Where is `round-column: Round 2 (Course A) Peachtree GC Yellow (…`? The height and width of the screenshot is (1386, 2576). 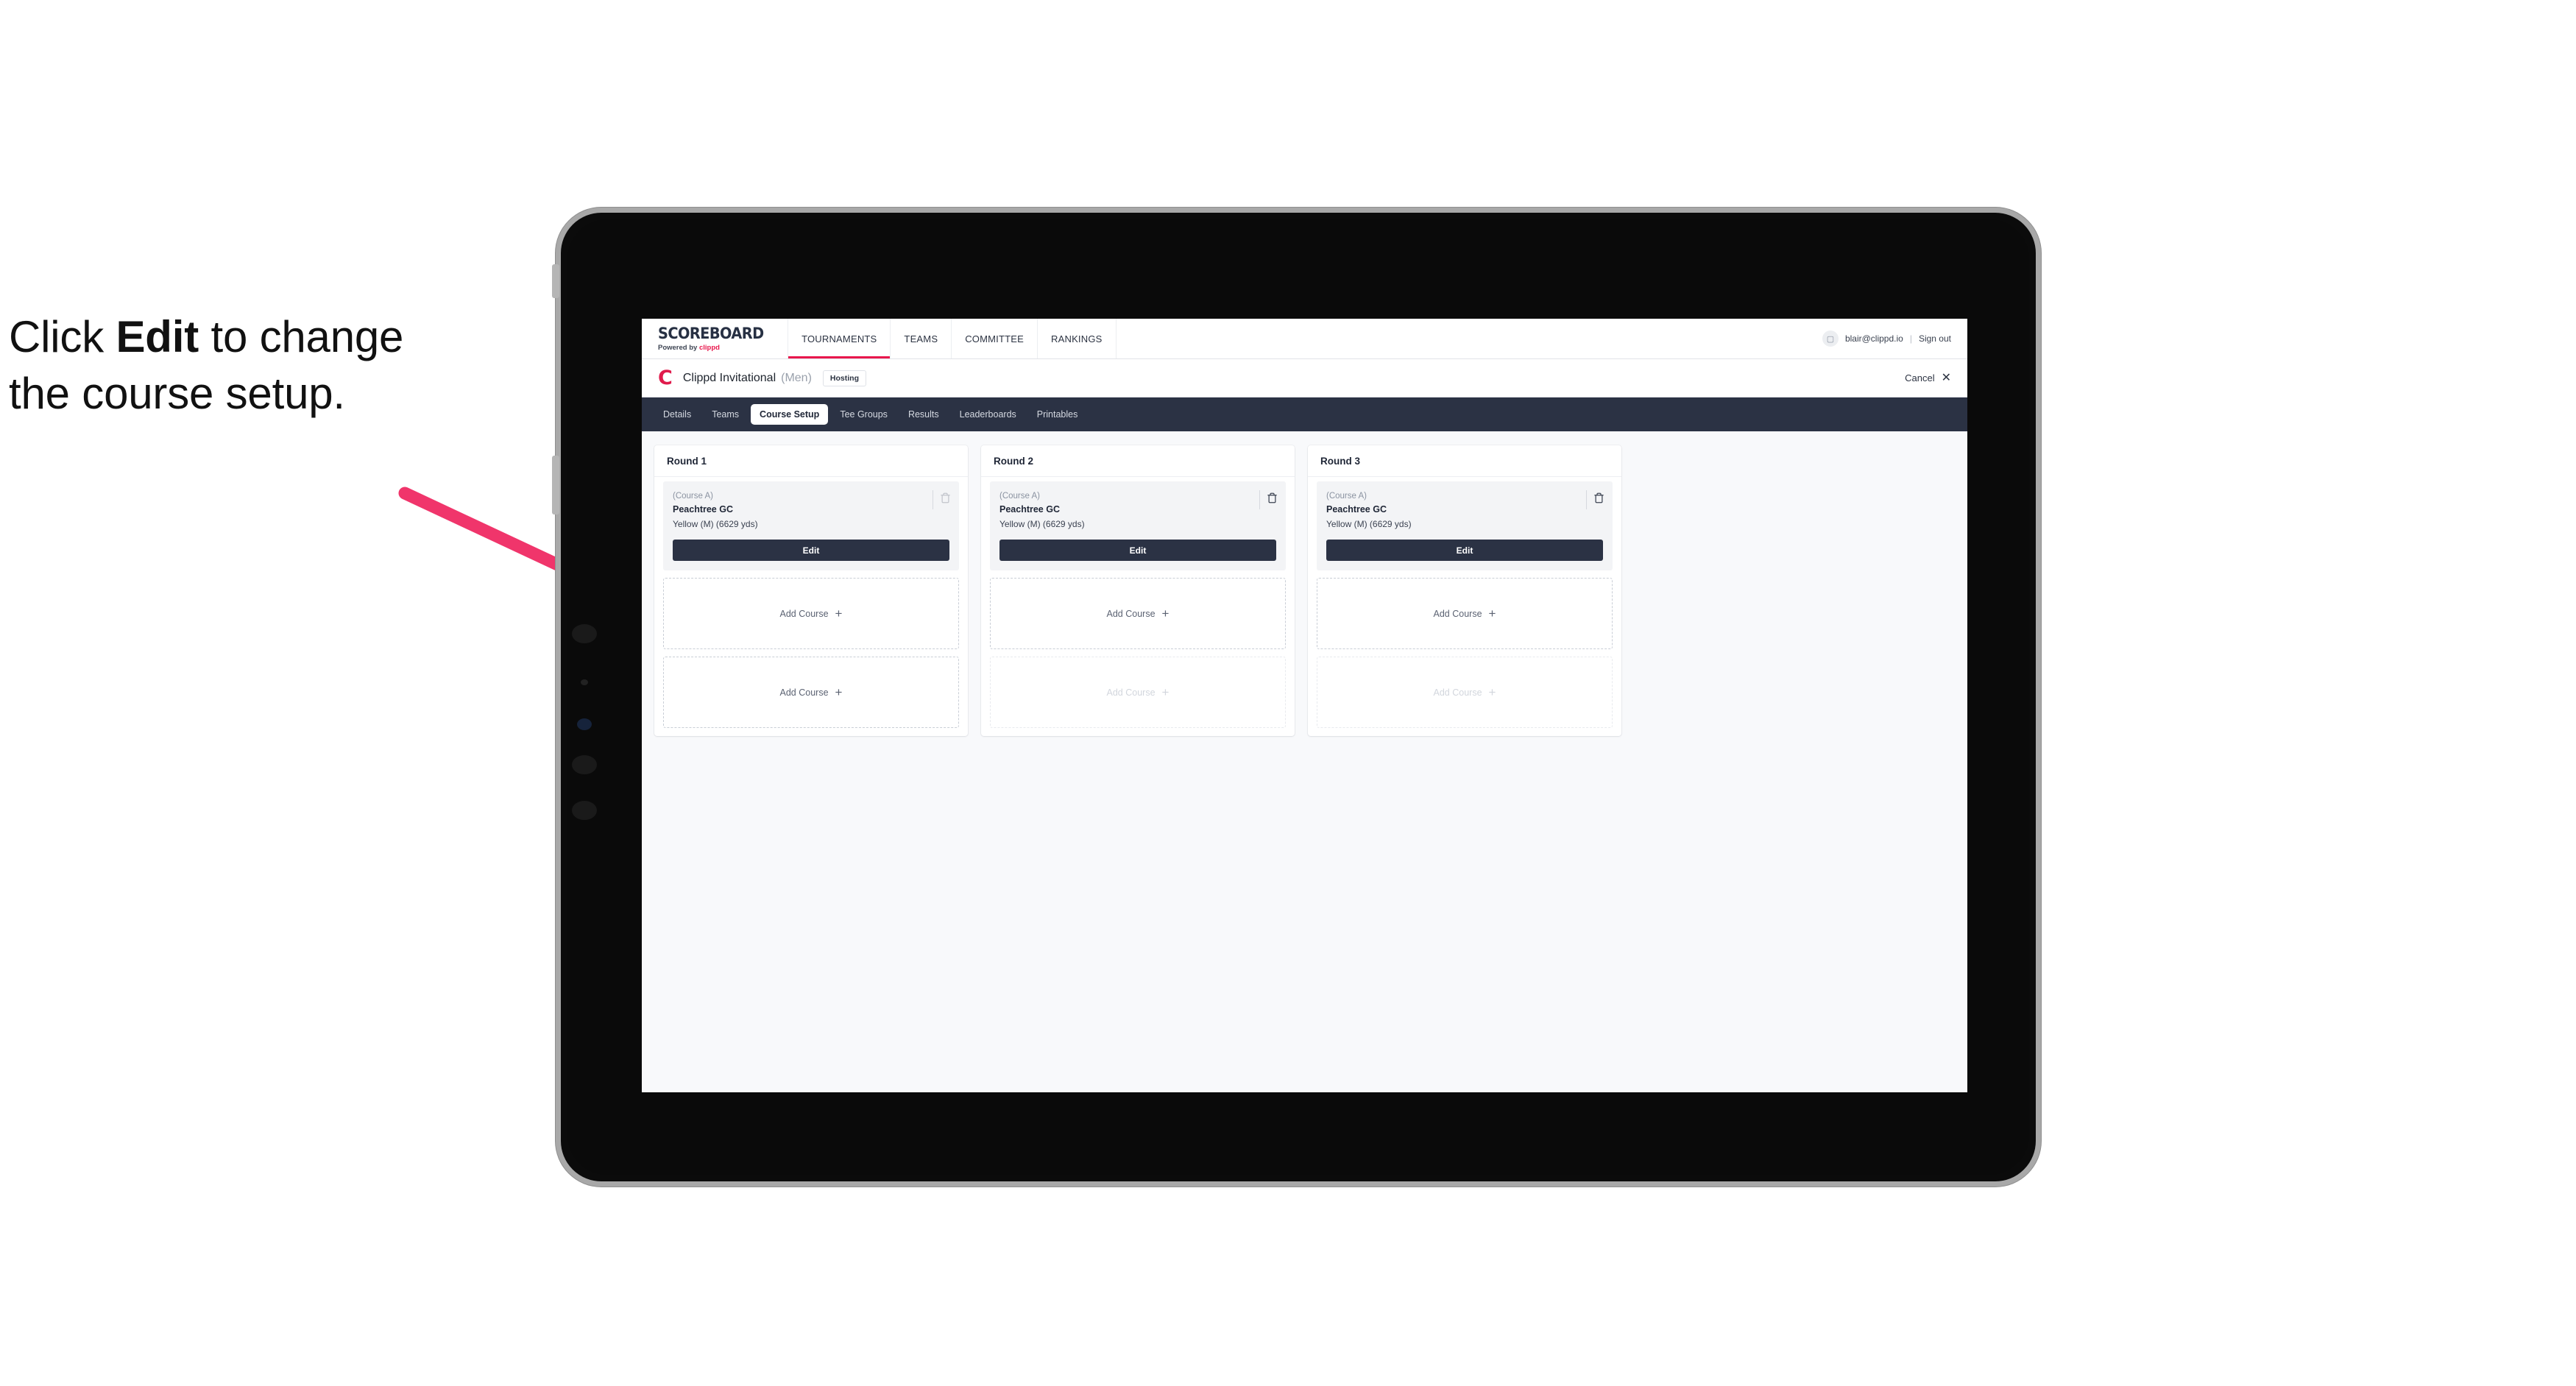
round-column: Round 2 (Course A) Peachtree GC Yellow (… is located at coordinates (1138, 591).